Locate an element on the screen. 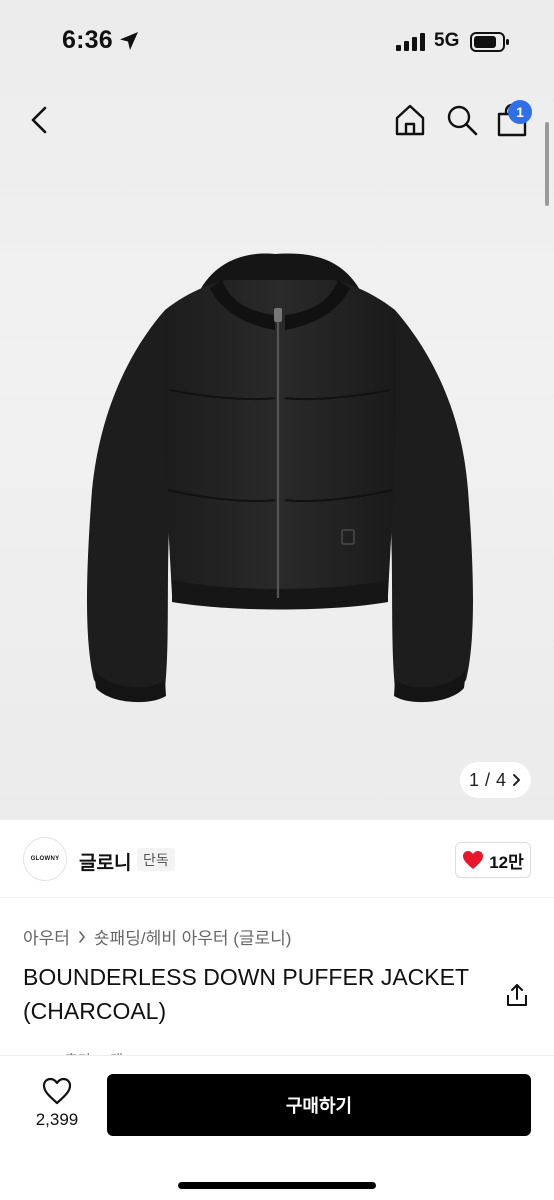 The image size is (554, 1200). home-indicator is located at coordinates (277, 1185).